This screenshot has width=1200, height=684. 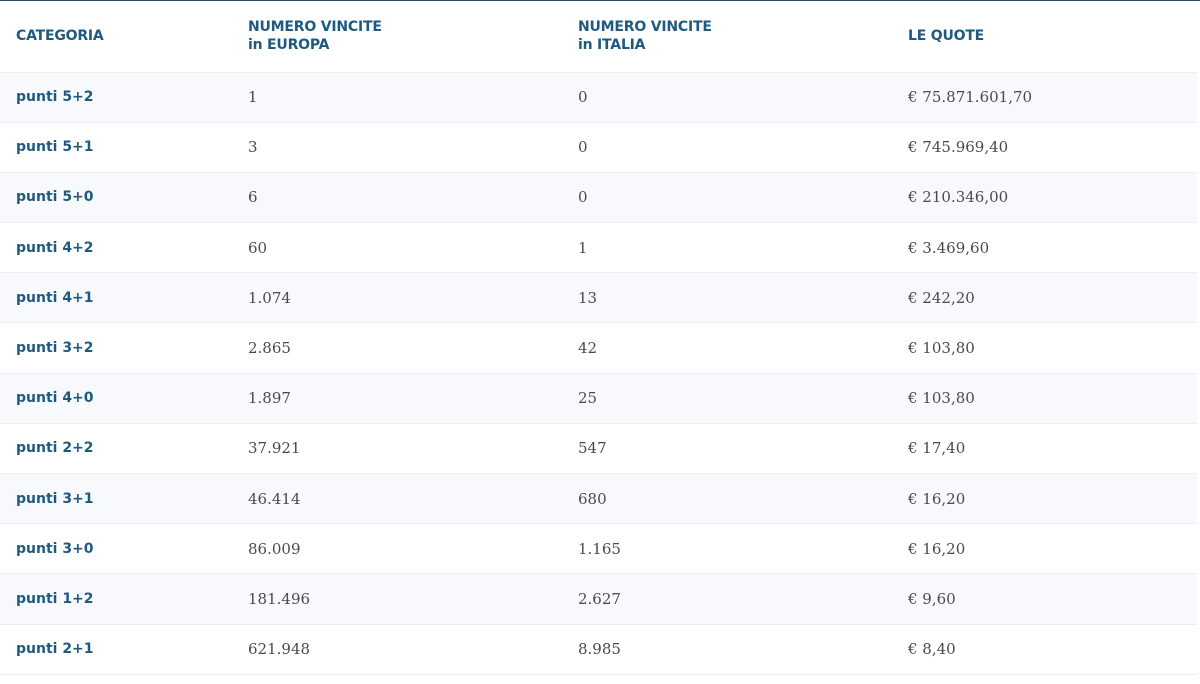 What do you see at coordinates (55, 348) in the screenshot?
I see `cell-categoria: punti 3+2` at bounding box center [55, 348].